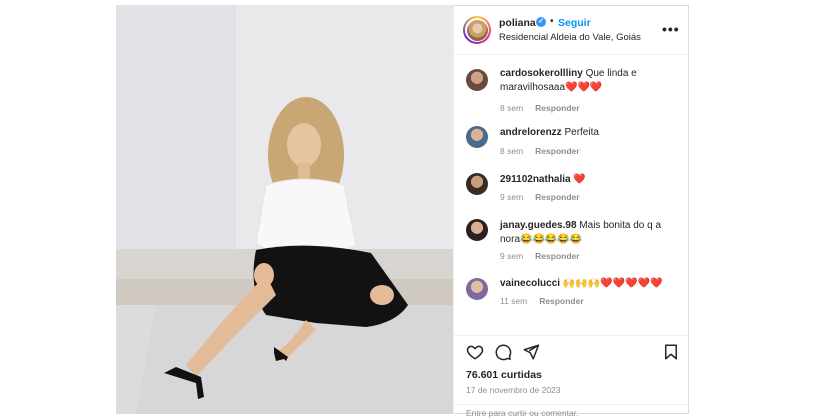  What do you see at coordinates (531, 132) in the screenshot?
I see `comment-username: andrelorenzz` at bounding box center [531, 132].